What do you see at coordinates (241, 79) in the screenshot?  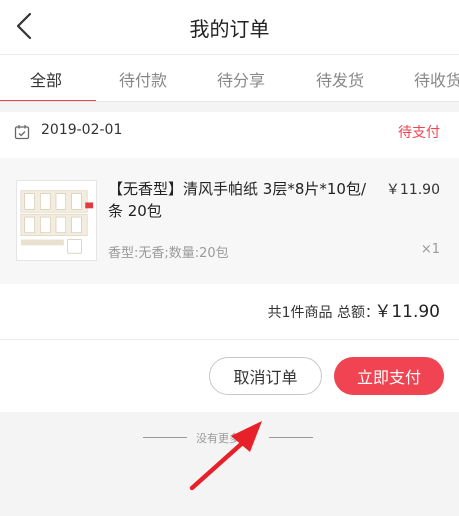 I see `tab-pending-share: 待分享` at bounding box center [241, 79].